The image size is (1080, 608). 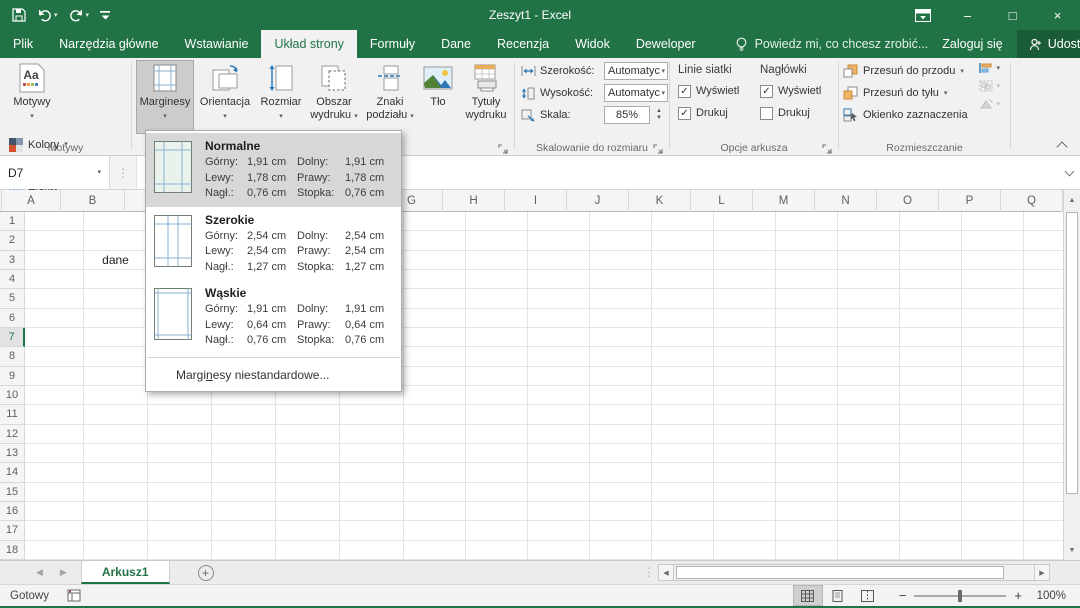 What do you see at coordinates (497, 434) in the screenshot?
I see `cell-H12` at bounding box center [497, 434].